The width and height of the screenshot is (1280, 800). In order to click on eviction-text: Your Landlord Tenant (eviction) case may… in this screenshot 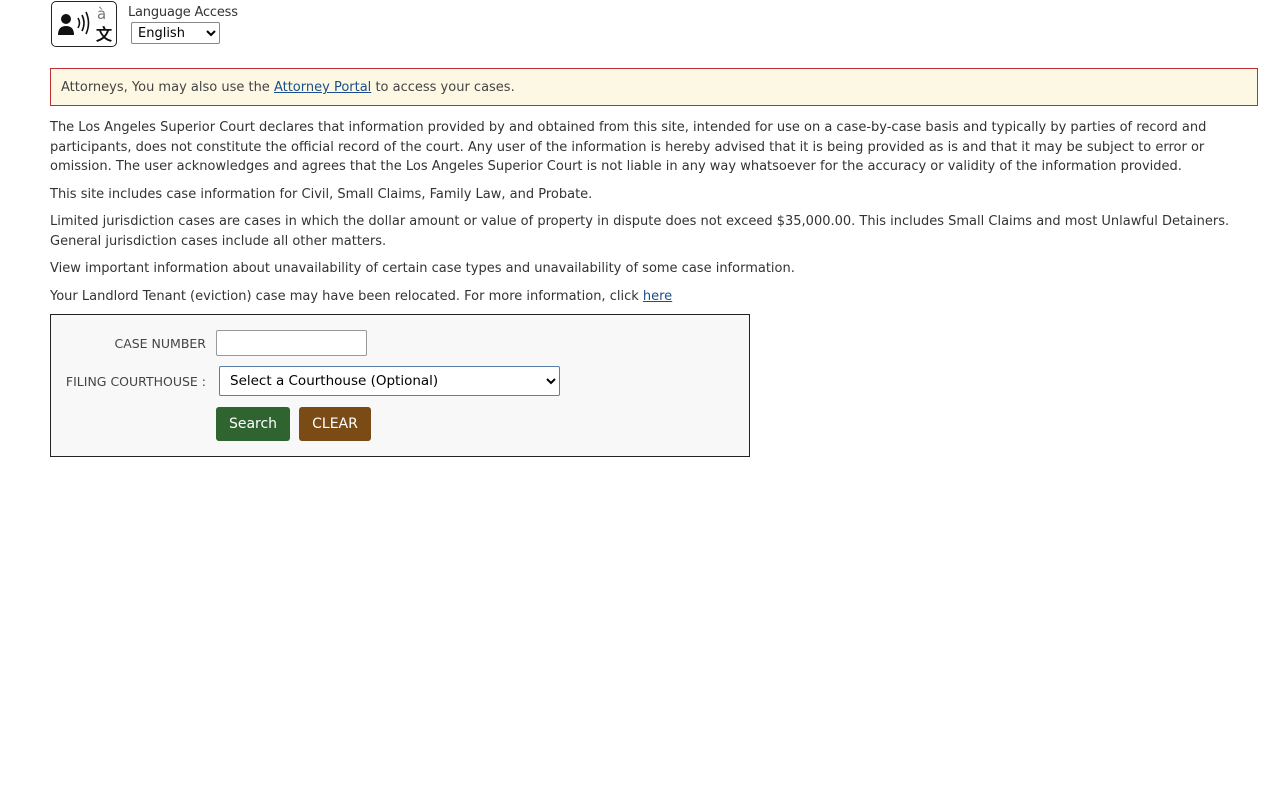, I will do `click(344, 296)`.